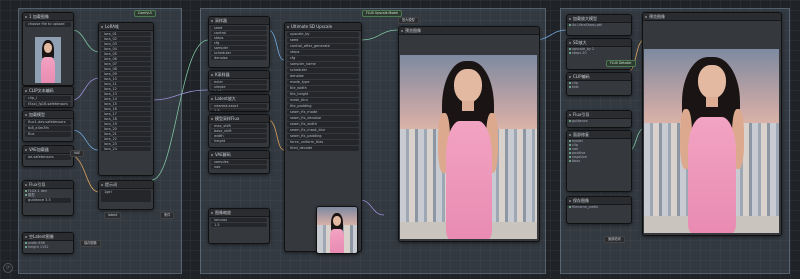  Describe the element at coordinates (77, 153) in the screenshot. I see `link-label: VAE` at that location.